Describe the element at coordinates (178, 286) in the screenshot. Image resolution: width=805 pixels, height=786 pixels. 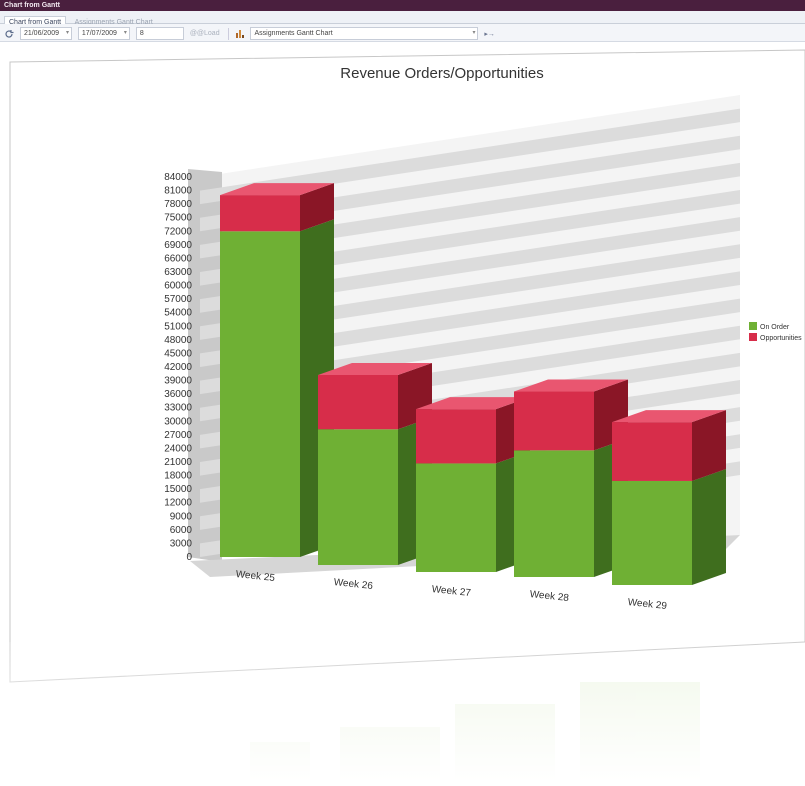
I see `y-tick-label: 60000` at that location.